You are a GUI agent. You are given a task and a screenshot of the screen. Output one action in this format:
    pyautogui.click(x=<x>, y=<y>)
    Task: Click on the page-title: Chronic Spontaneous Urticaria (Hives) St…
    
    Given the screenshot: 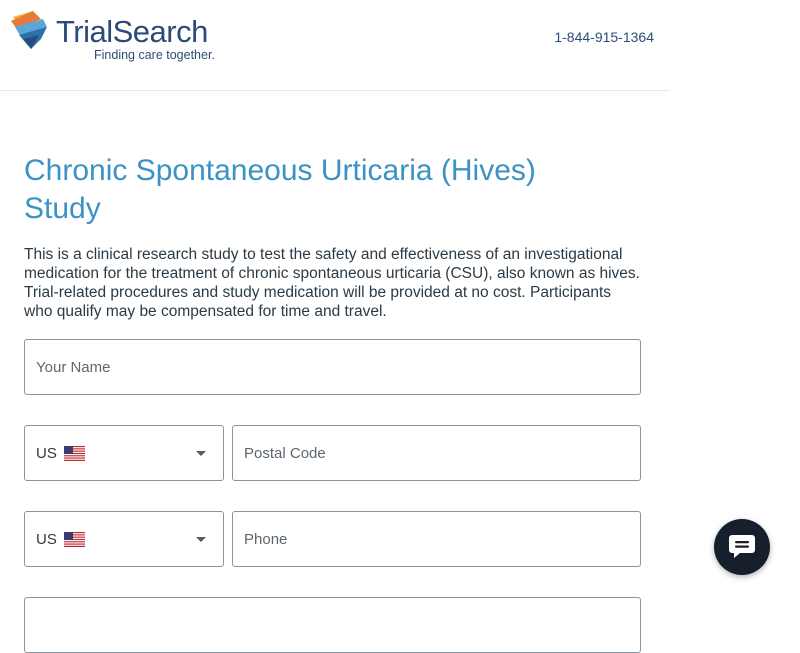 What is the action you would take?
    pyautogui.click(x=280, y=189)
    